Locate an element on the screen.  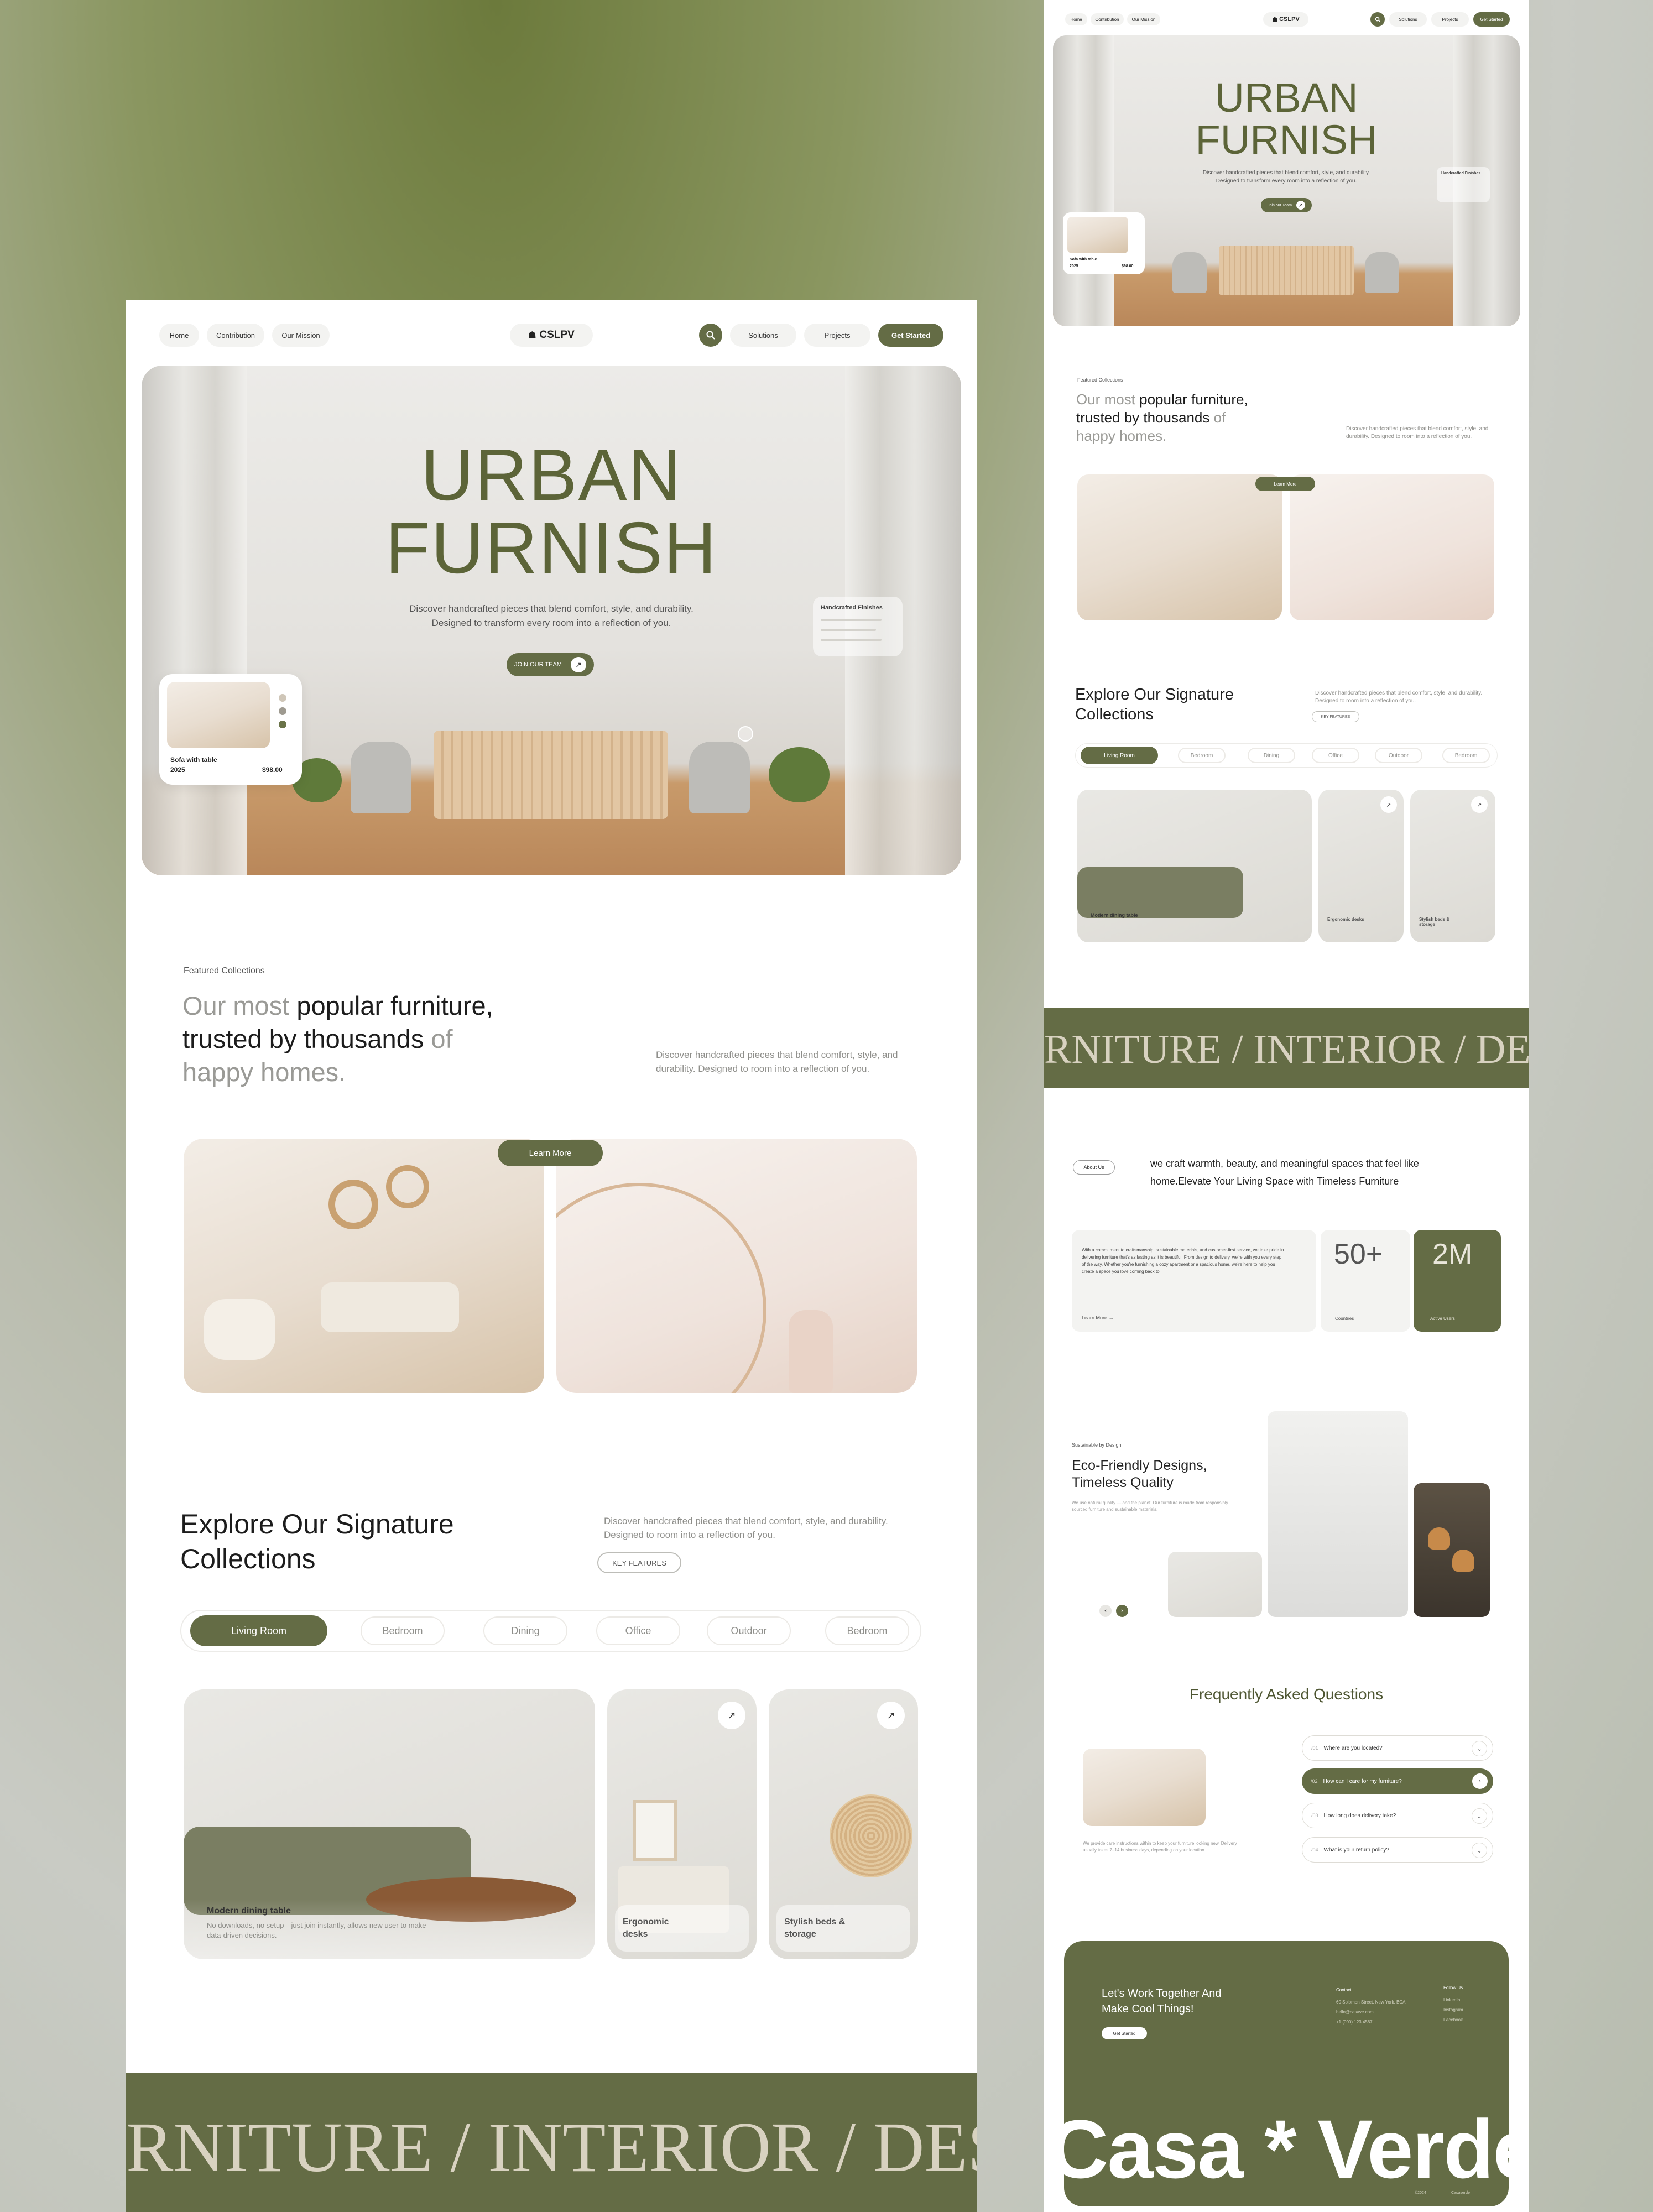
faq-item-2: /02 How can I care for my furniture? › is located at coordinates (1397, 1781).